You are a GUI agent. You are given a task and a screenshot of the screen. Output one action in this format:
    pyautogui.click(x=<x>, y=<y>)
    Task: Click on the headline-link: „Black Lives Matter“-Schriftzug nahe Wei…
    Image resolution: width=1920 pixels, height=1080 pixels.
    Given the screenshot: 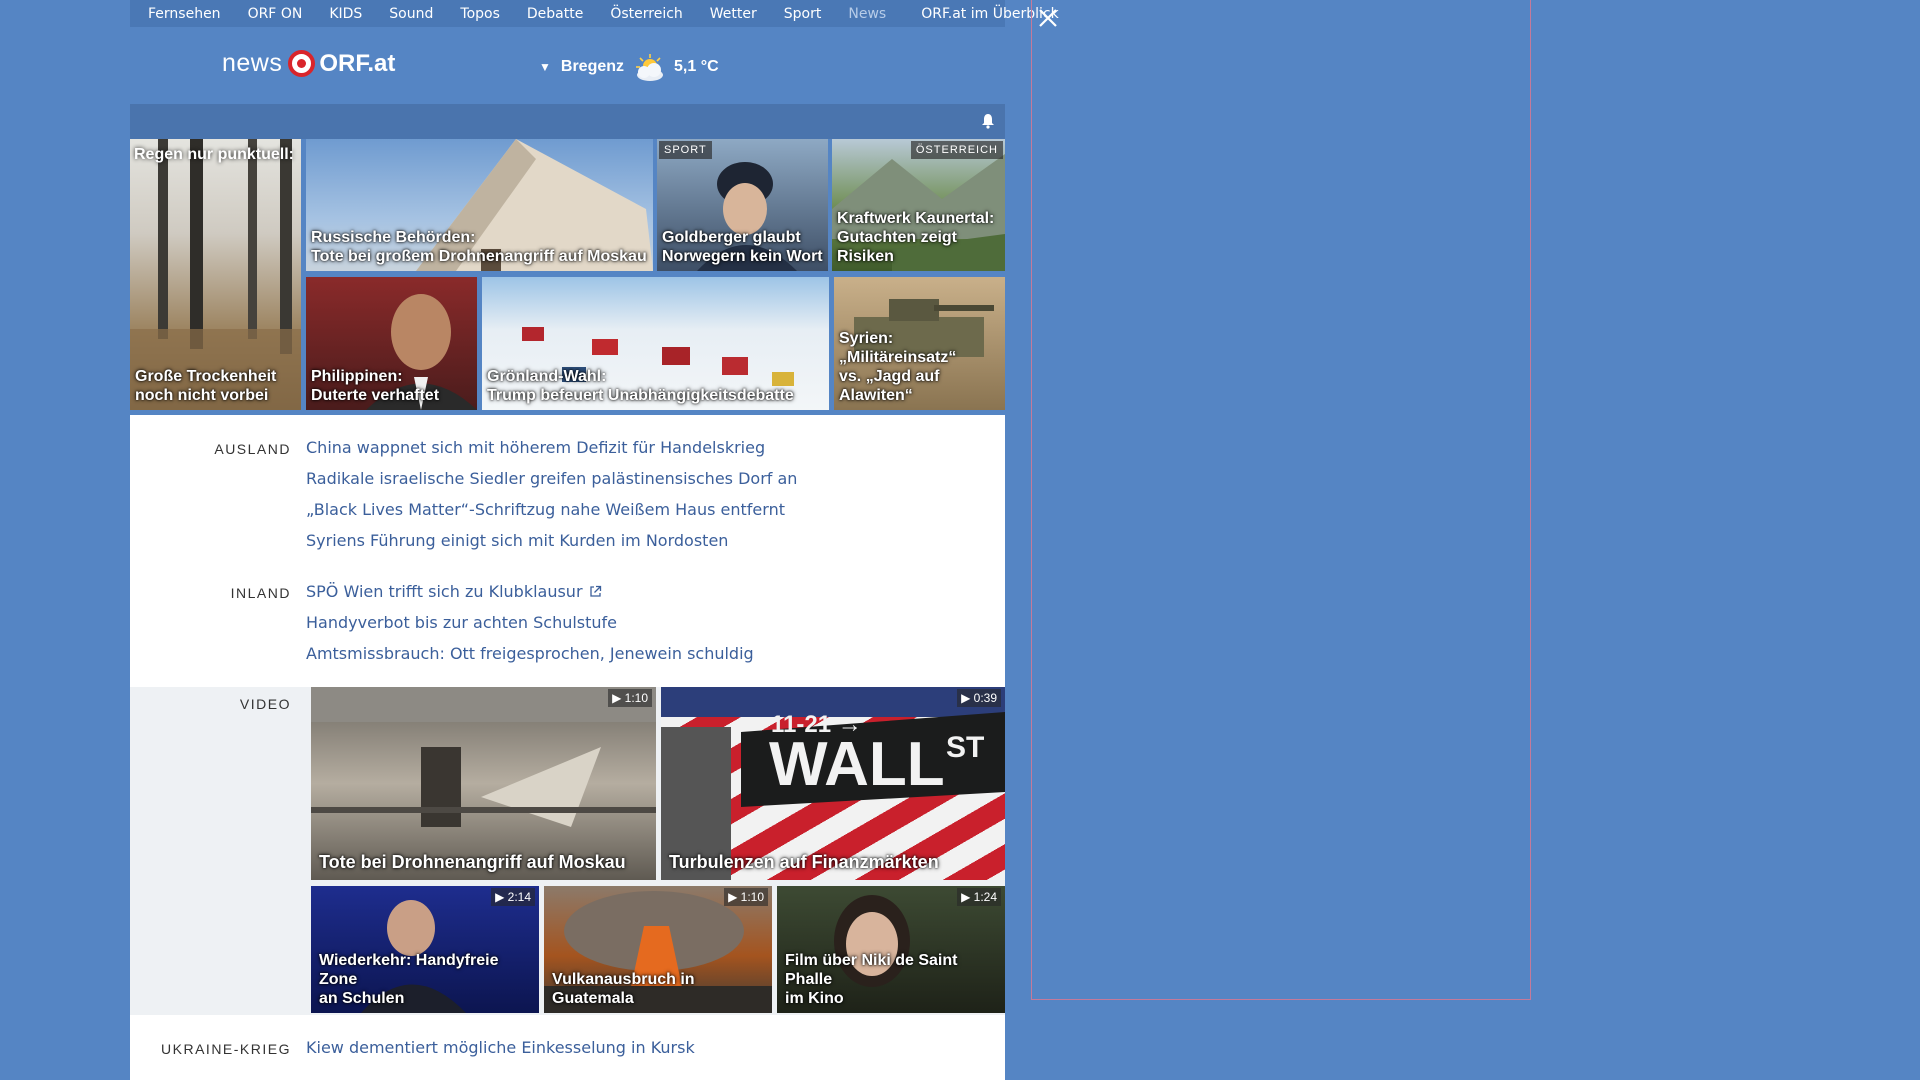 What is the action you would take?
    pyautogui.click(x=551, y=509)
    